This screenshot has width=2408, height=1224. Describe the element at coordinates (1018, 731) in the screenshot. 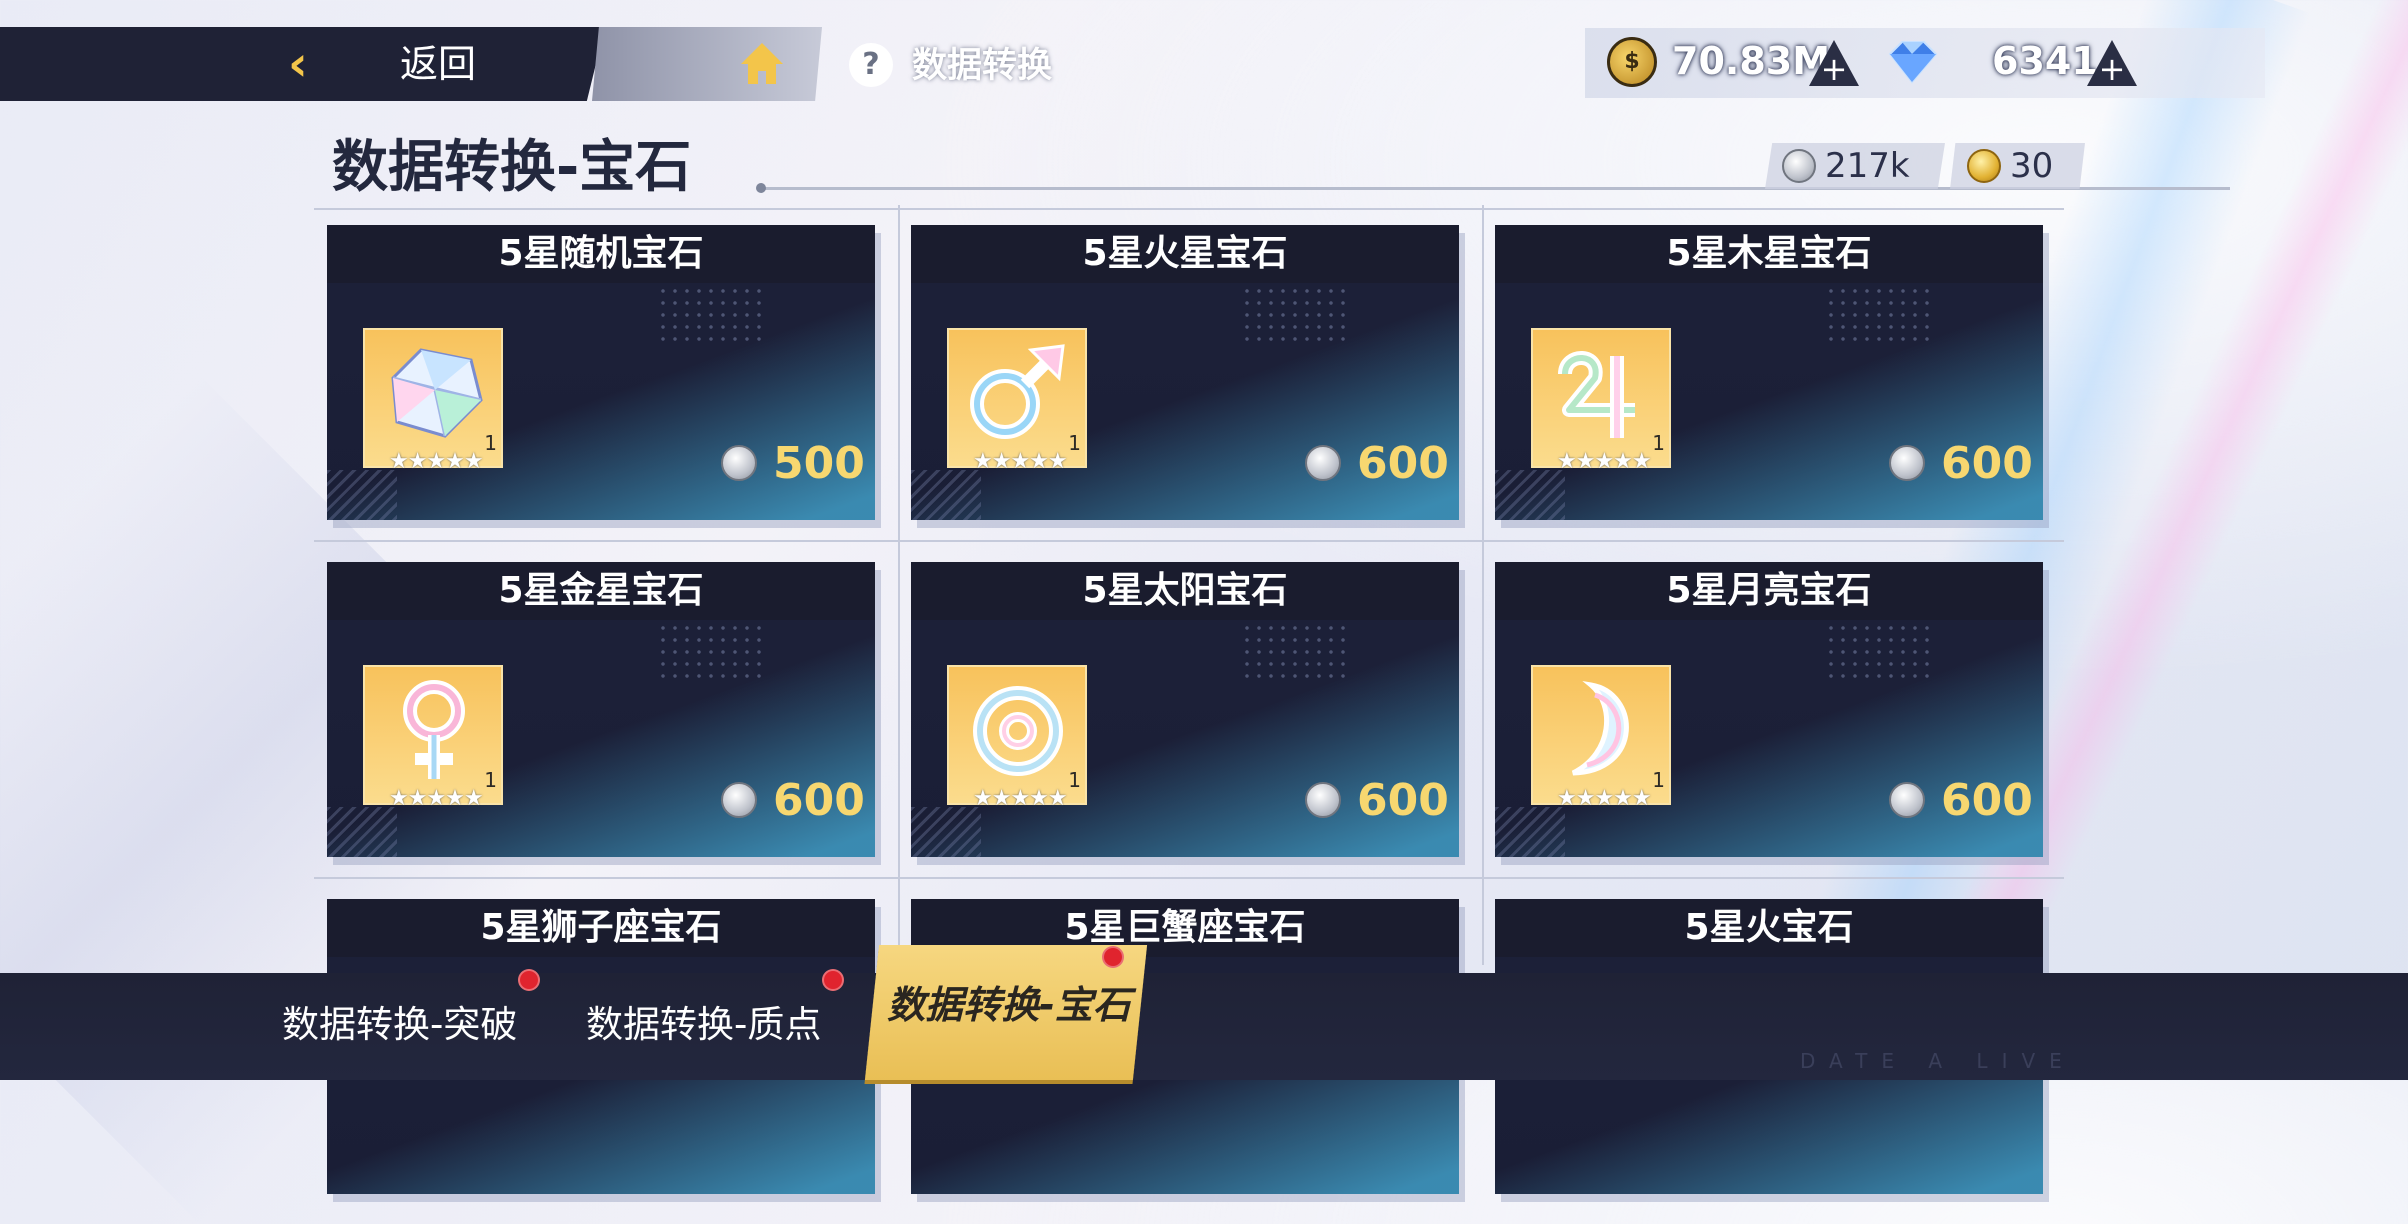

I see `sun-symbol-icon` at that location.